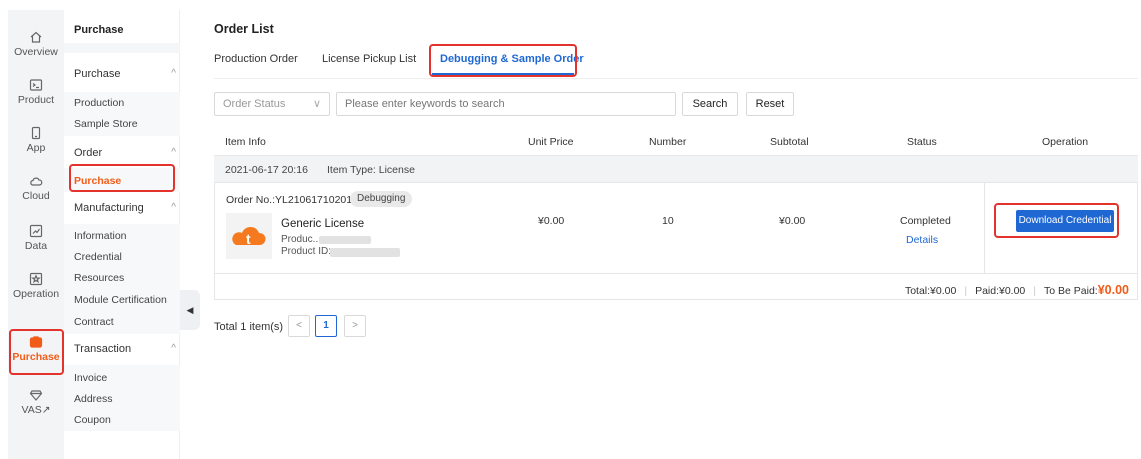  I want to click on menu-group-order: Order ^, so click(126, 153).